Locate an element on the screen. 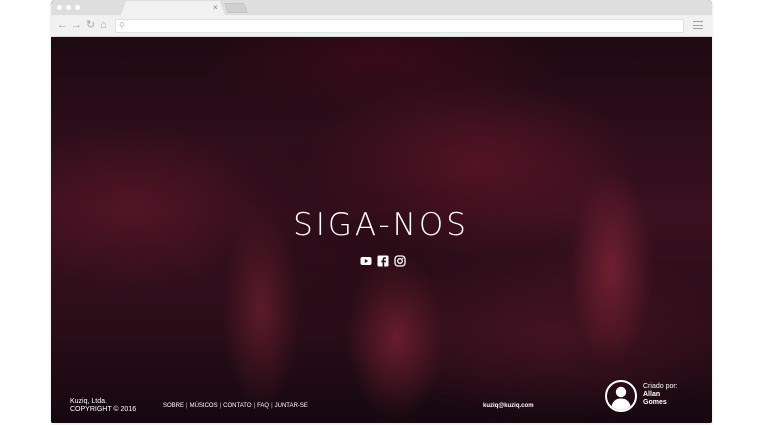  browser-toolbar: ← → ↻ ⌂ ⚲ is located at coordinates (381, 26).